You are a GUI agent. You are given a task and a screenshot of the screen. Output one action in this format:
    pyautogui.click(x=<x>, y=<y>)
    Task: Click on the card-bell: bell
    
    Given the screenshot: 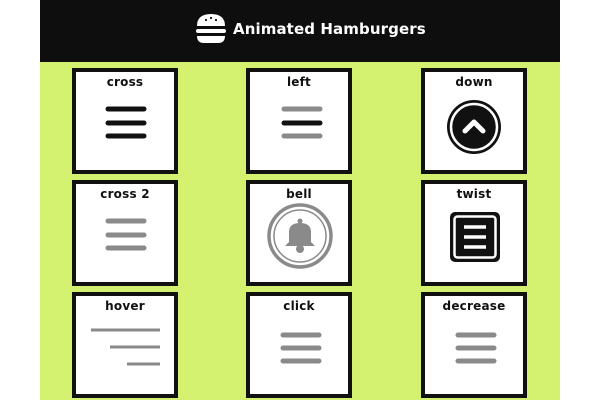 What is the action you would take?
    pyautogui.click(x=299, y=233)
    